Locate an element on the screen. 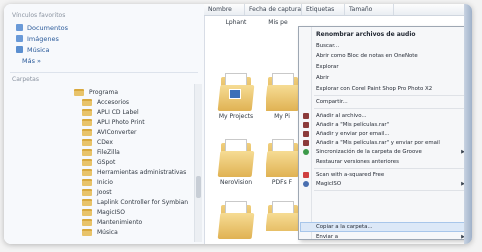 The height and width of the screenshot is (252, 482). folder-label: My Projects is located at coordinates (236, 116).